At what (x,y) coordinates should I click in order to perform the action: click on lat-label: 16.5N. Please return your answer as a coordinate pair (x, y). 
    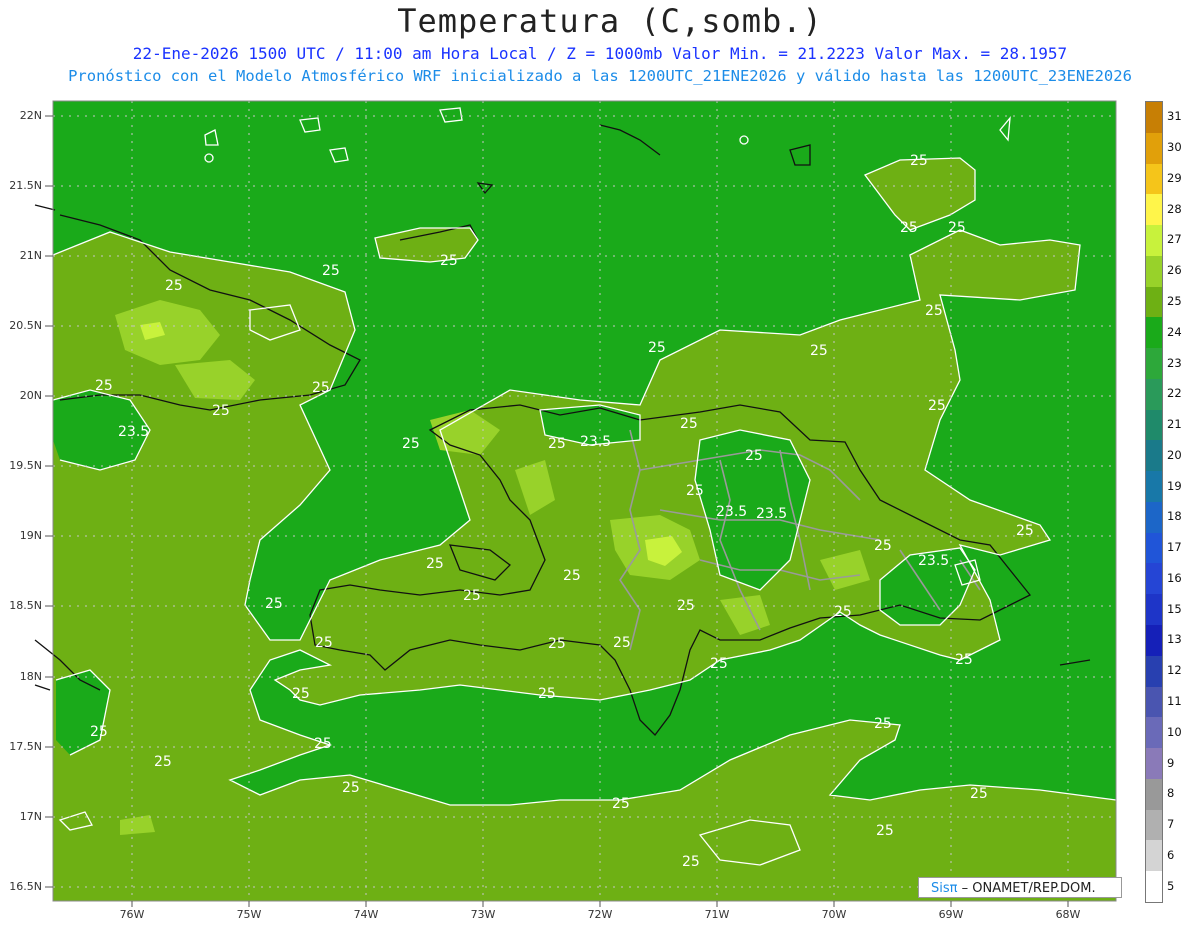
    Looking at the image, I should click on (25, 886).